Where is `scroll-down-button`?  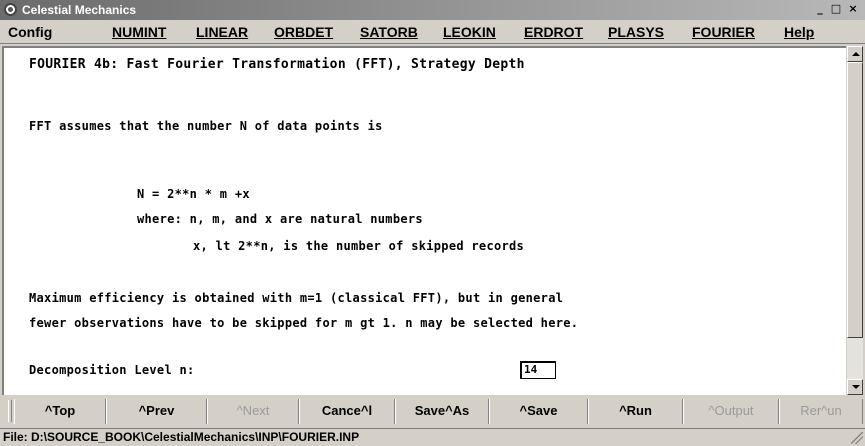
scroll-down-button is located at coordinates (855, 387).